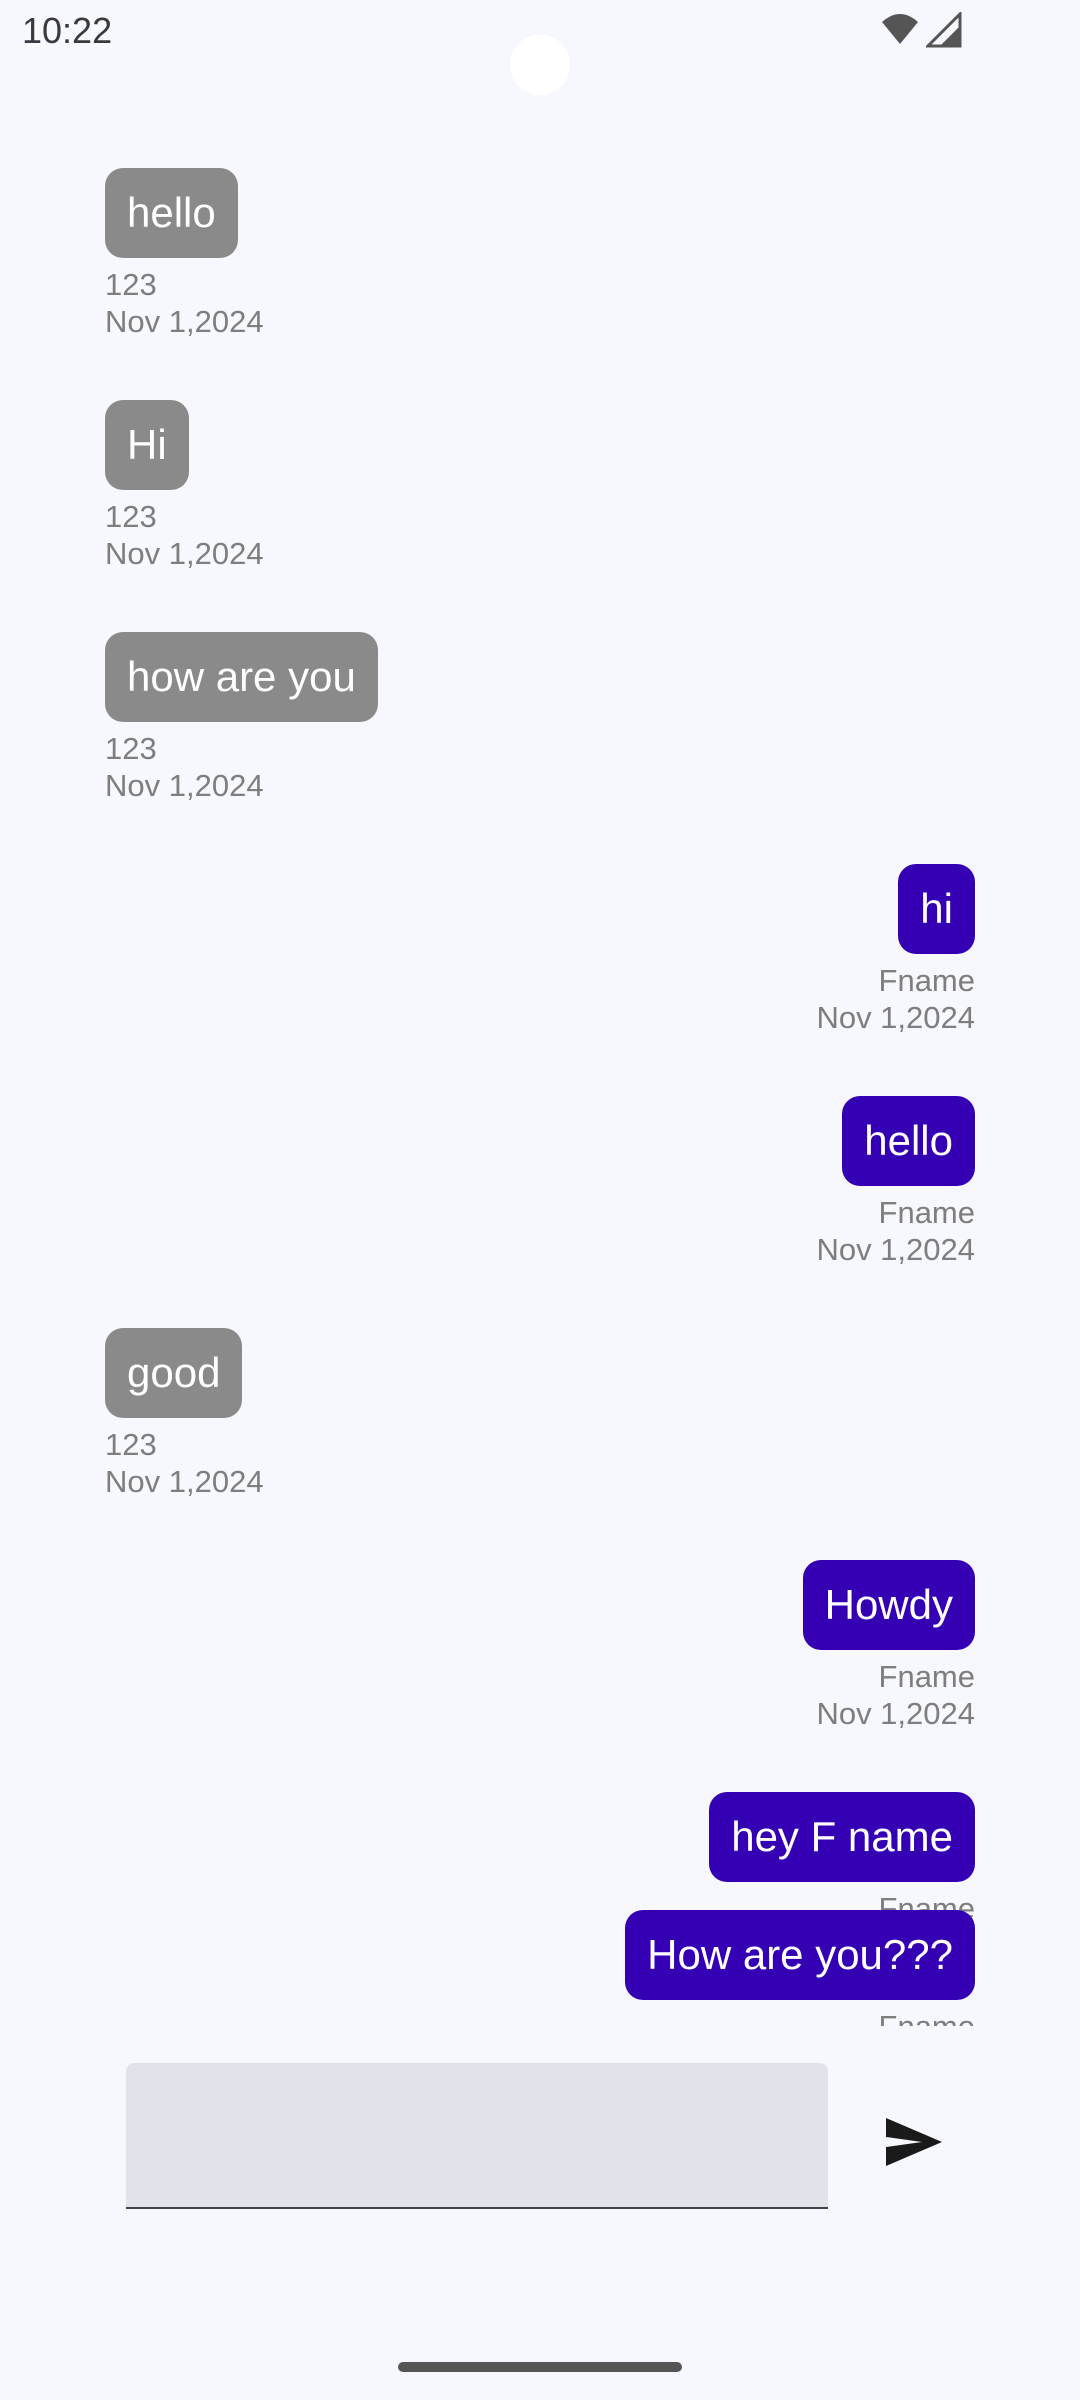 This screenshot has height=2400, width=1080. I want to click on message-item: How are you??? Fname, so click(800, 1968).